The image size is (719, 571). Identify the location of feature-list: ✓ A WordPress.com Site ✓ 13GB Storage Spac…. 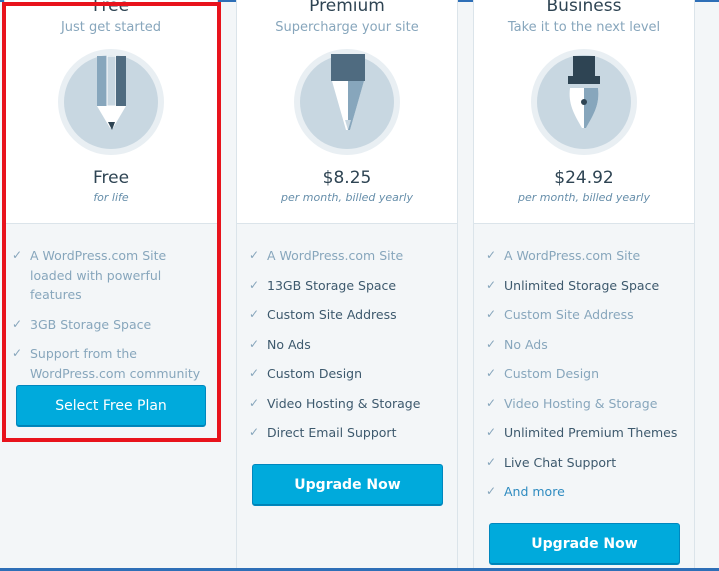
(349, 349).